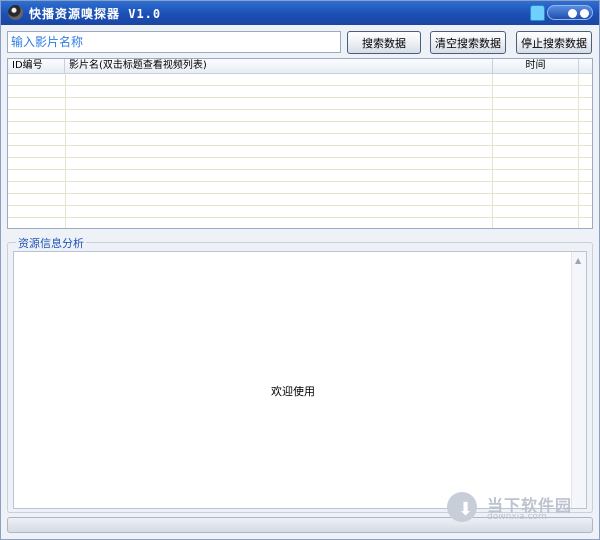  Describe the element at coordinates (15, 12) in the screenshot. I see `app-icon` at that location.